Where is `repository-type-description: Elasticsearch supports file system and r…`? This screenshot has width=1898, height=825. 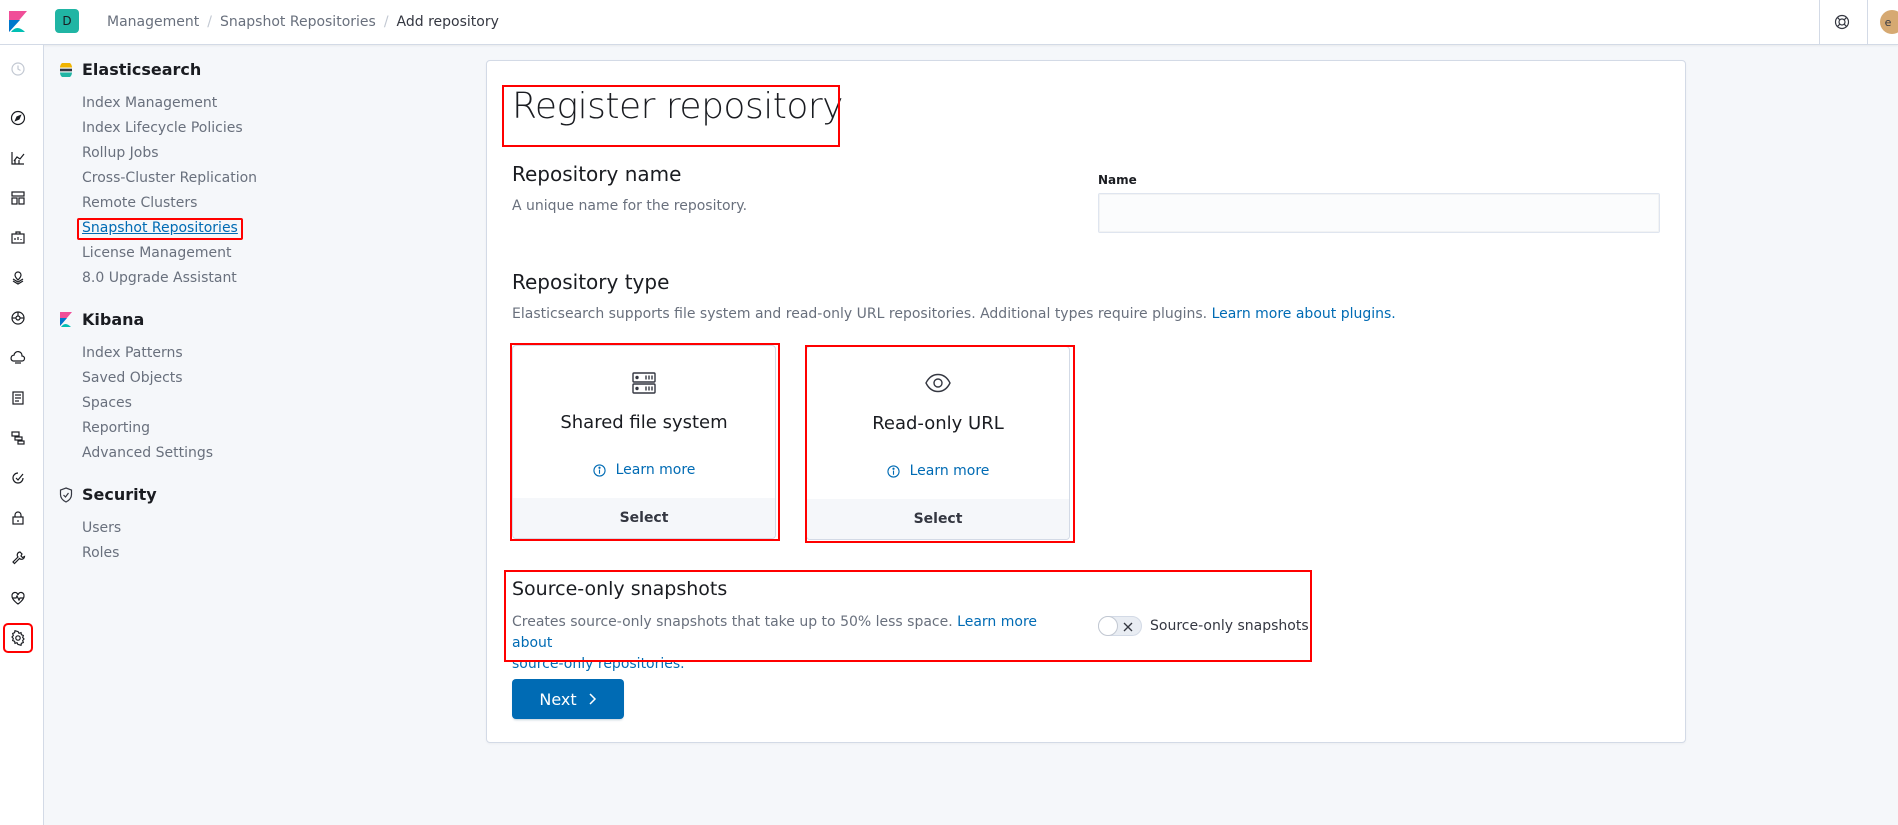
repository-type-description: Elasticsearch supports file system and r… is located at coordinates (954, 314).